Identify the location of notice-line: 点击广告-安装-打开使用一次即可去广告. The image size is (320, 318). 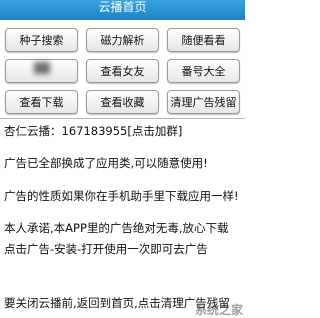
(106, 249).